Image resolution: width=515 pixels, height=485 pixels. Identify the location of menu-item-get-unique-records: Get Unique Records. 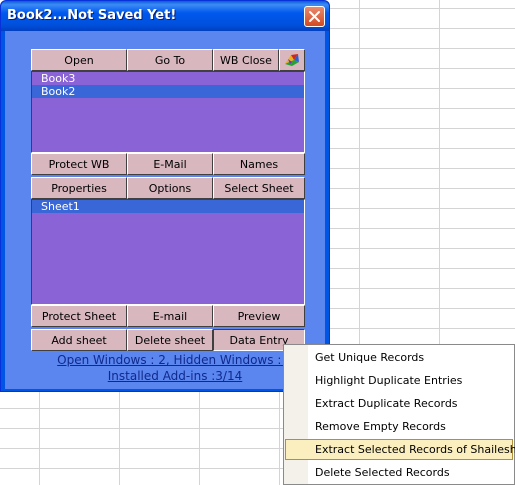
(399, 357).